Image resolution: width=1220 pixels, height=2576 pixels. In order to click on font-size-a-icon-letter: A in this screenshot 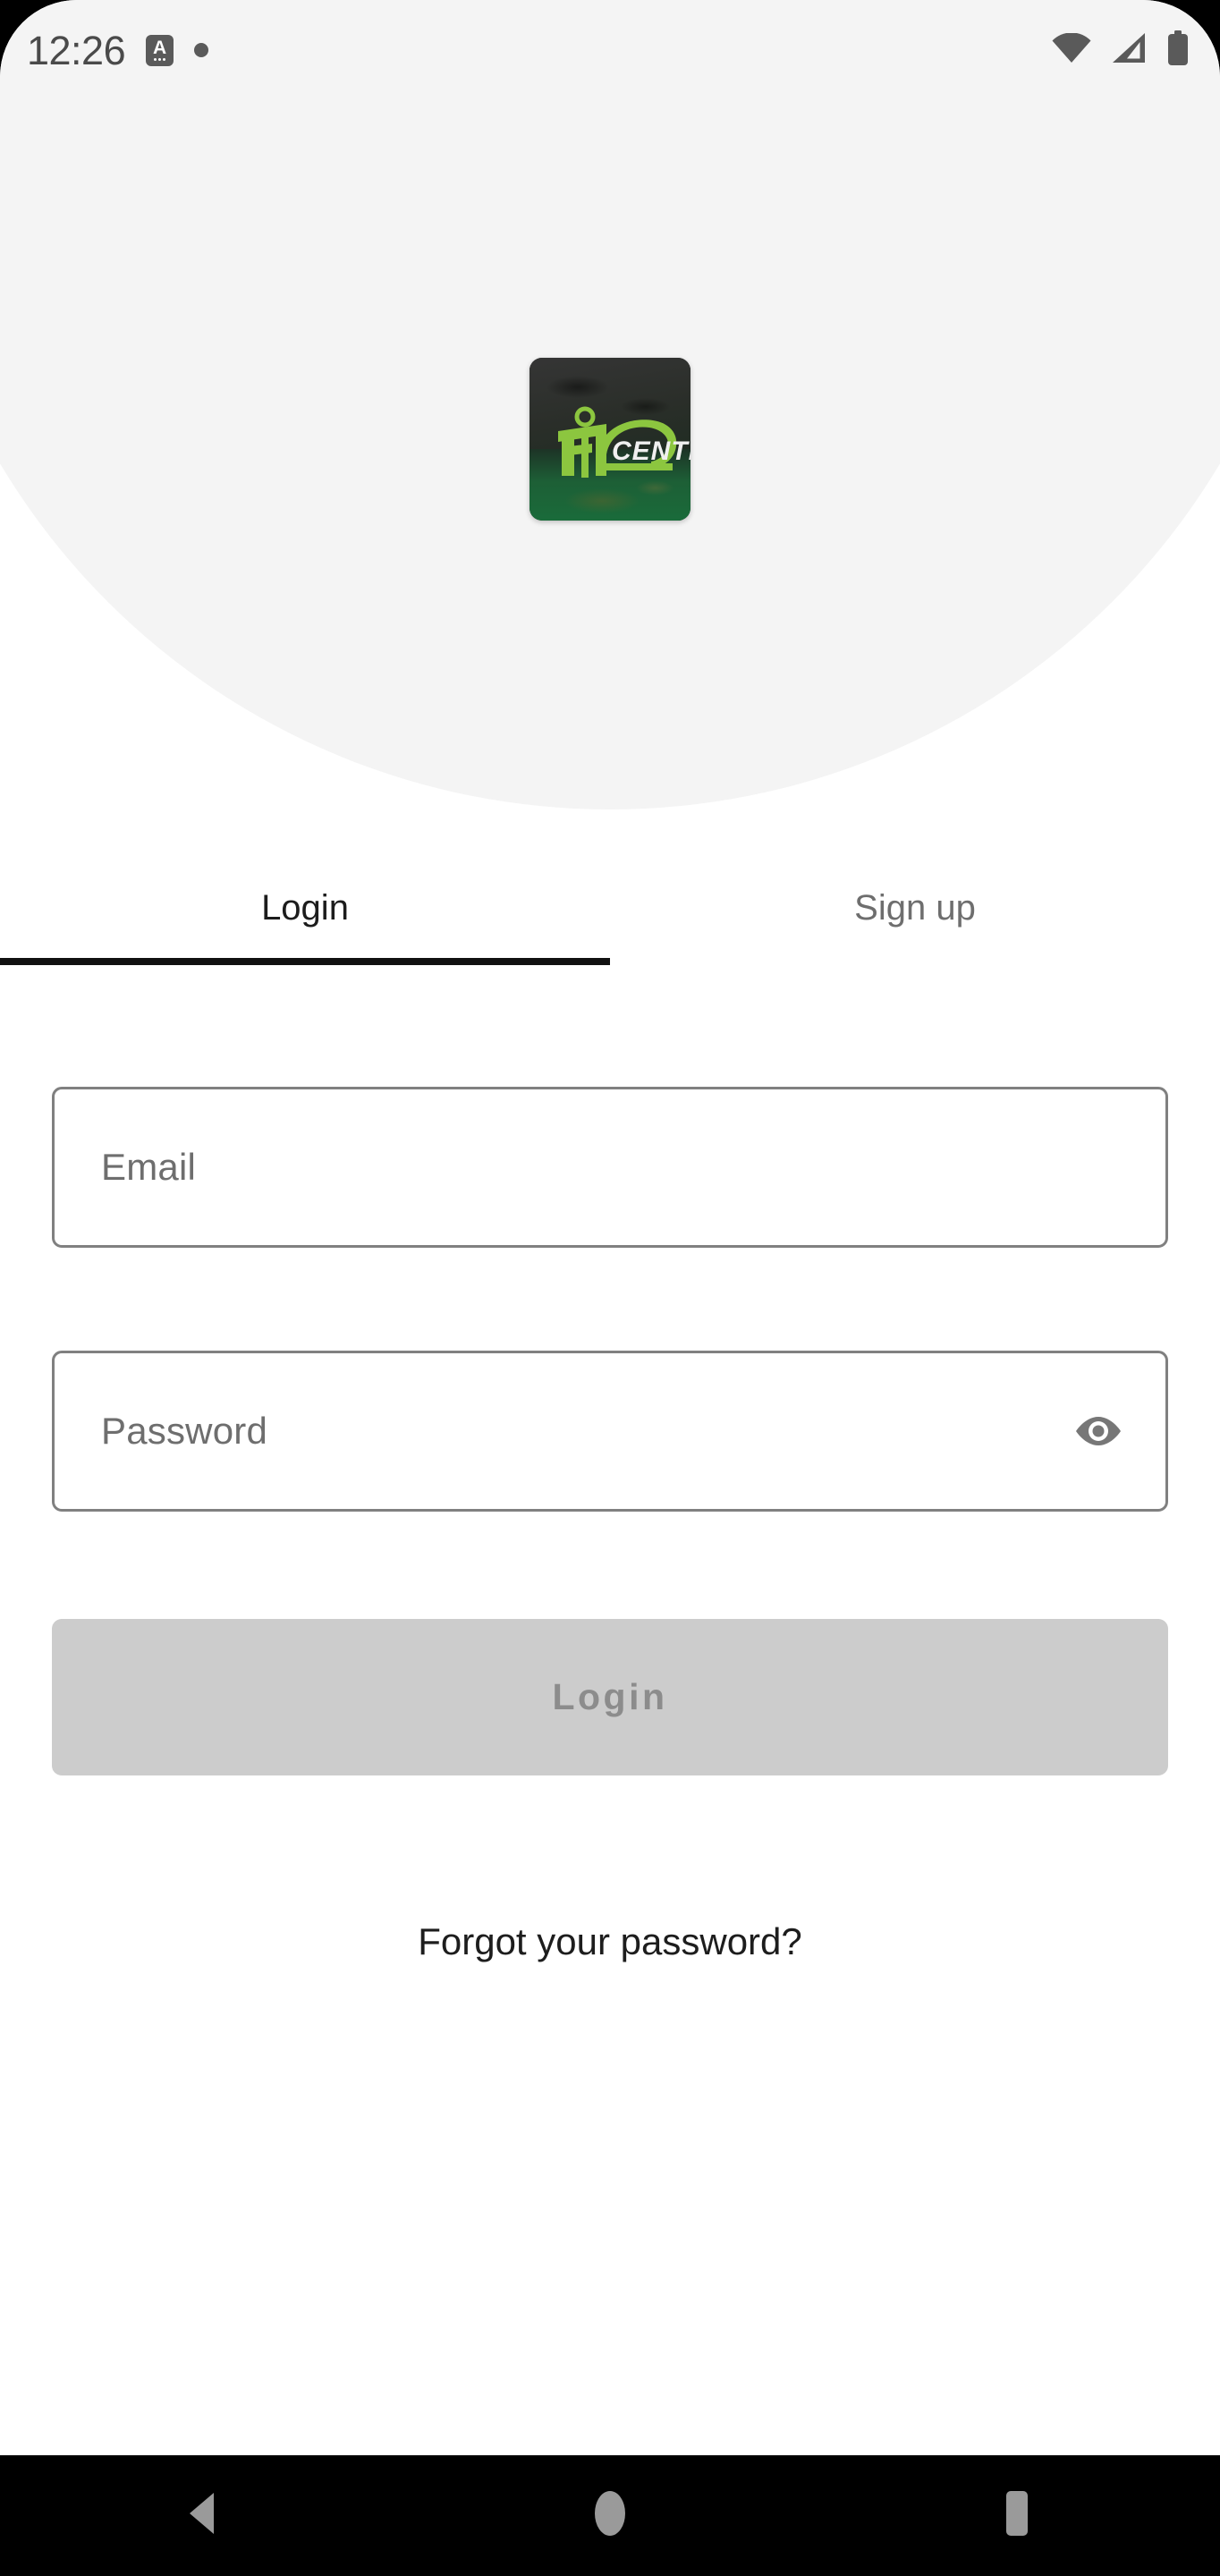, I will do `click(160, 47)`.